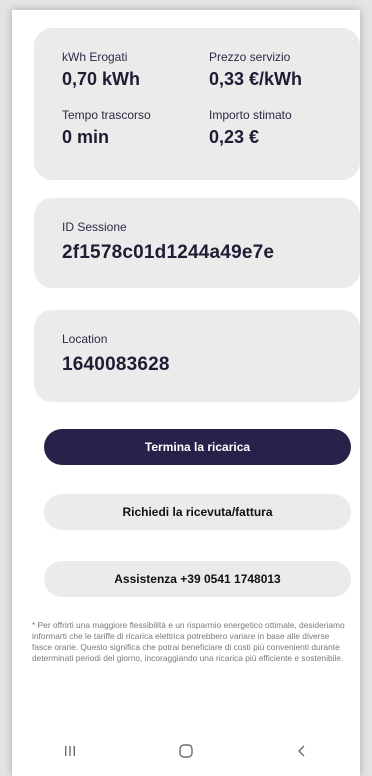 The image size is (372, 776). What do you see at coordinates (106, 115) in the screenshot?
I see `elapsed-time-label: Tempo trascorso` at bounding box center [106, 115].